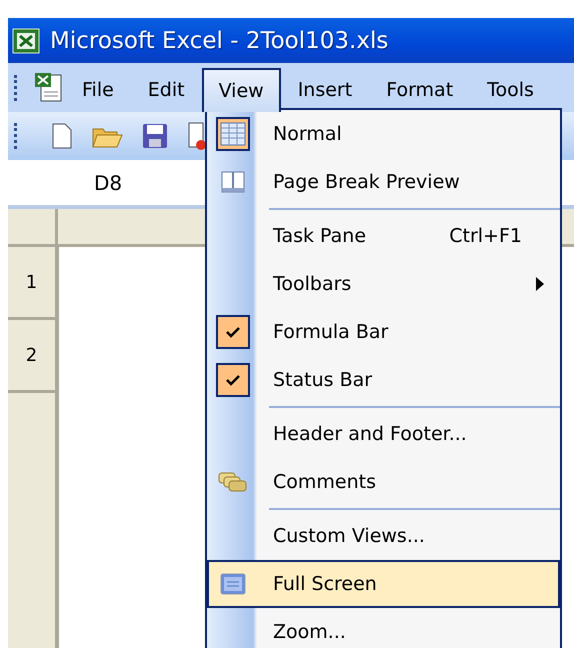 The height and width of the screenshot is (648, 574). Describe the element at coordinates (233, 134) in the screenshot. I see `grid-icon` at that location.